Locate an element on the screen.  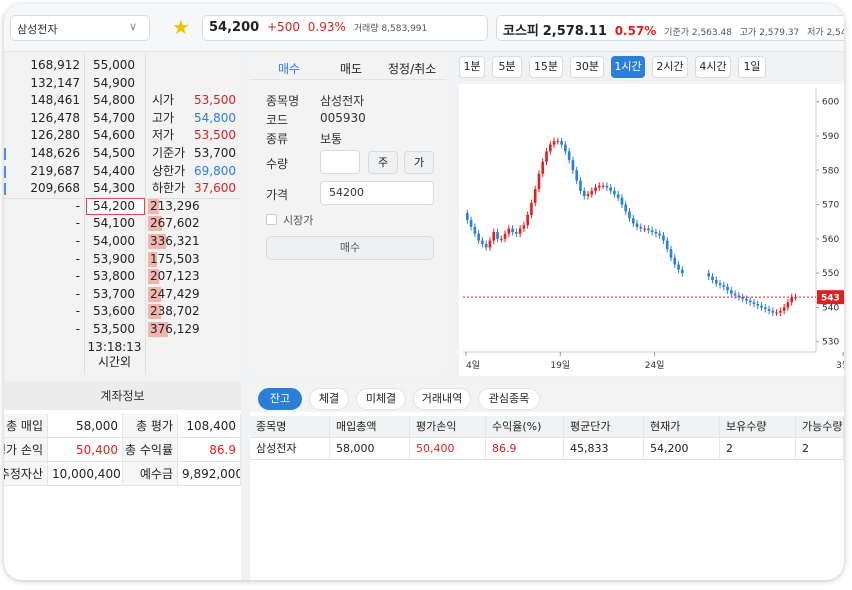
bid-row: -54,200 213,296 is located at coordinates (122, 206).